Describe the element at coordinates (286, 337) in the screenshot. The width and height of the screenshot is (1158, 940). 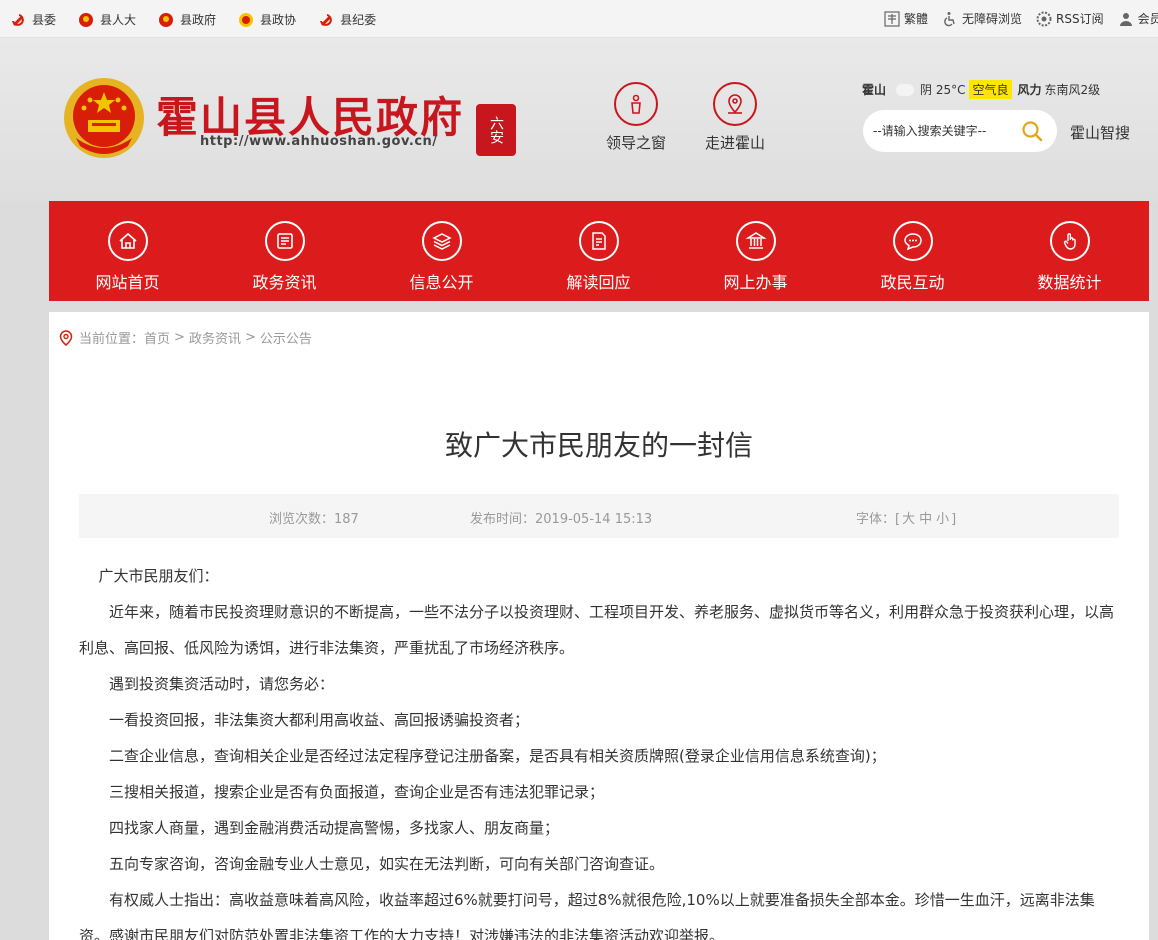
I see `breadcrumb-announcements: 公示公告` at that location.